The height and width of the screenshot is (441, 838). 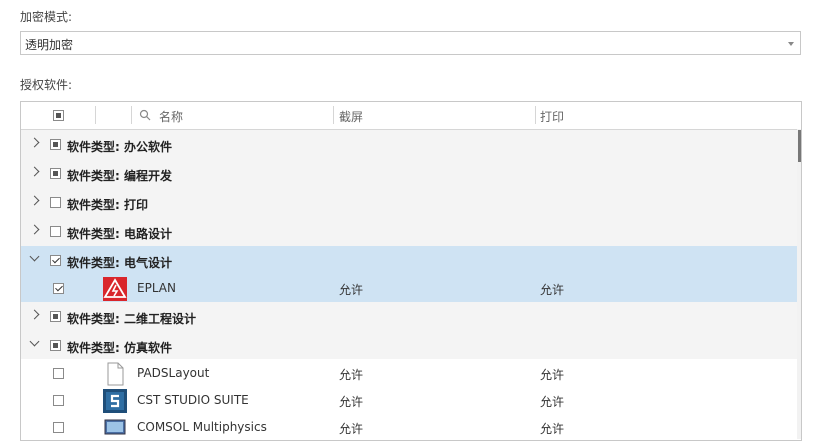 What do you see at coordinates (410, 345) in the screenshot?
I see `group-row-simulation: 软件类型: 仿真软件` at bounding box center [410, 345].